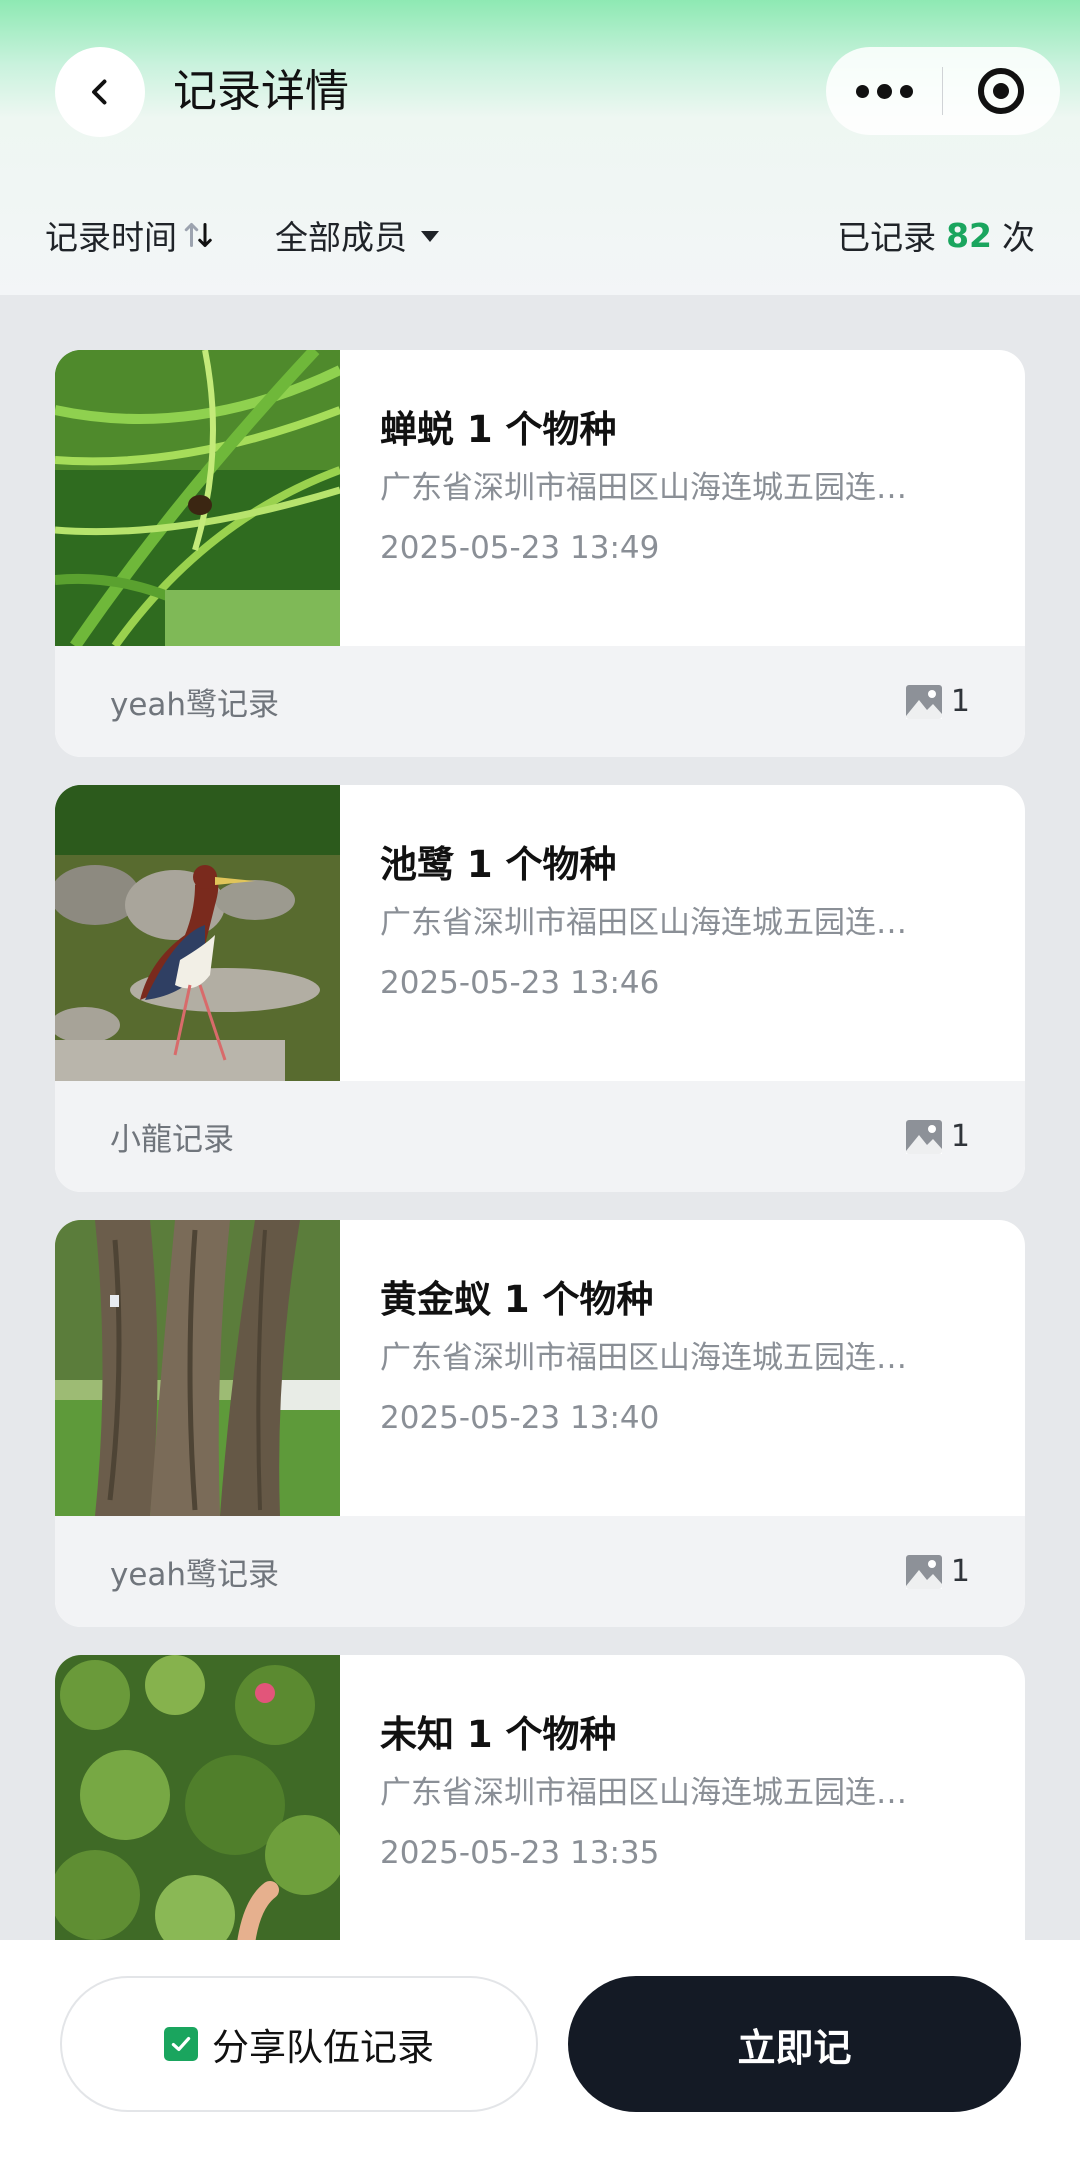 The height and width of the screenshot is (2159, 1080). I want to click on record-count-prefix: 已记录, so click(887, 237).